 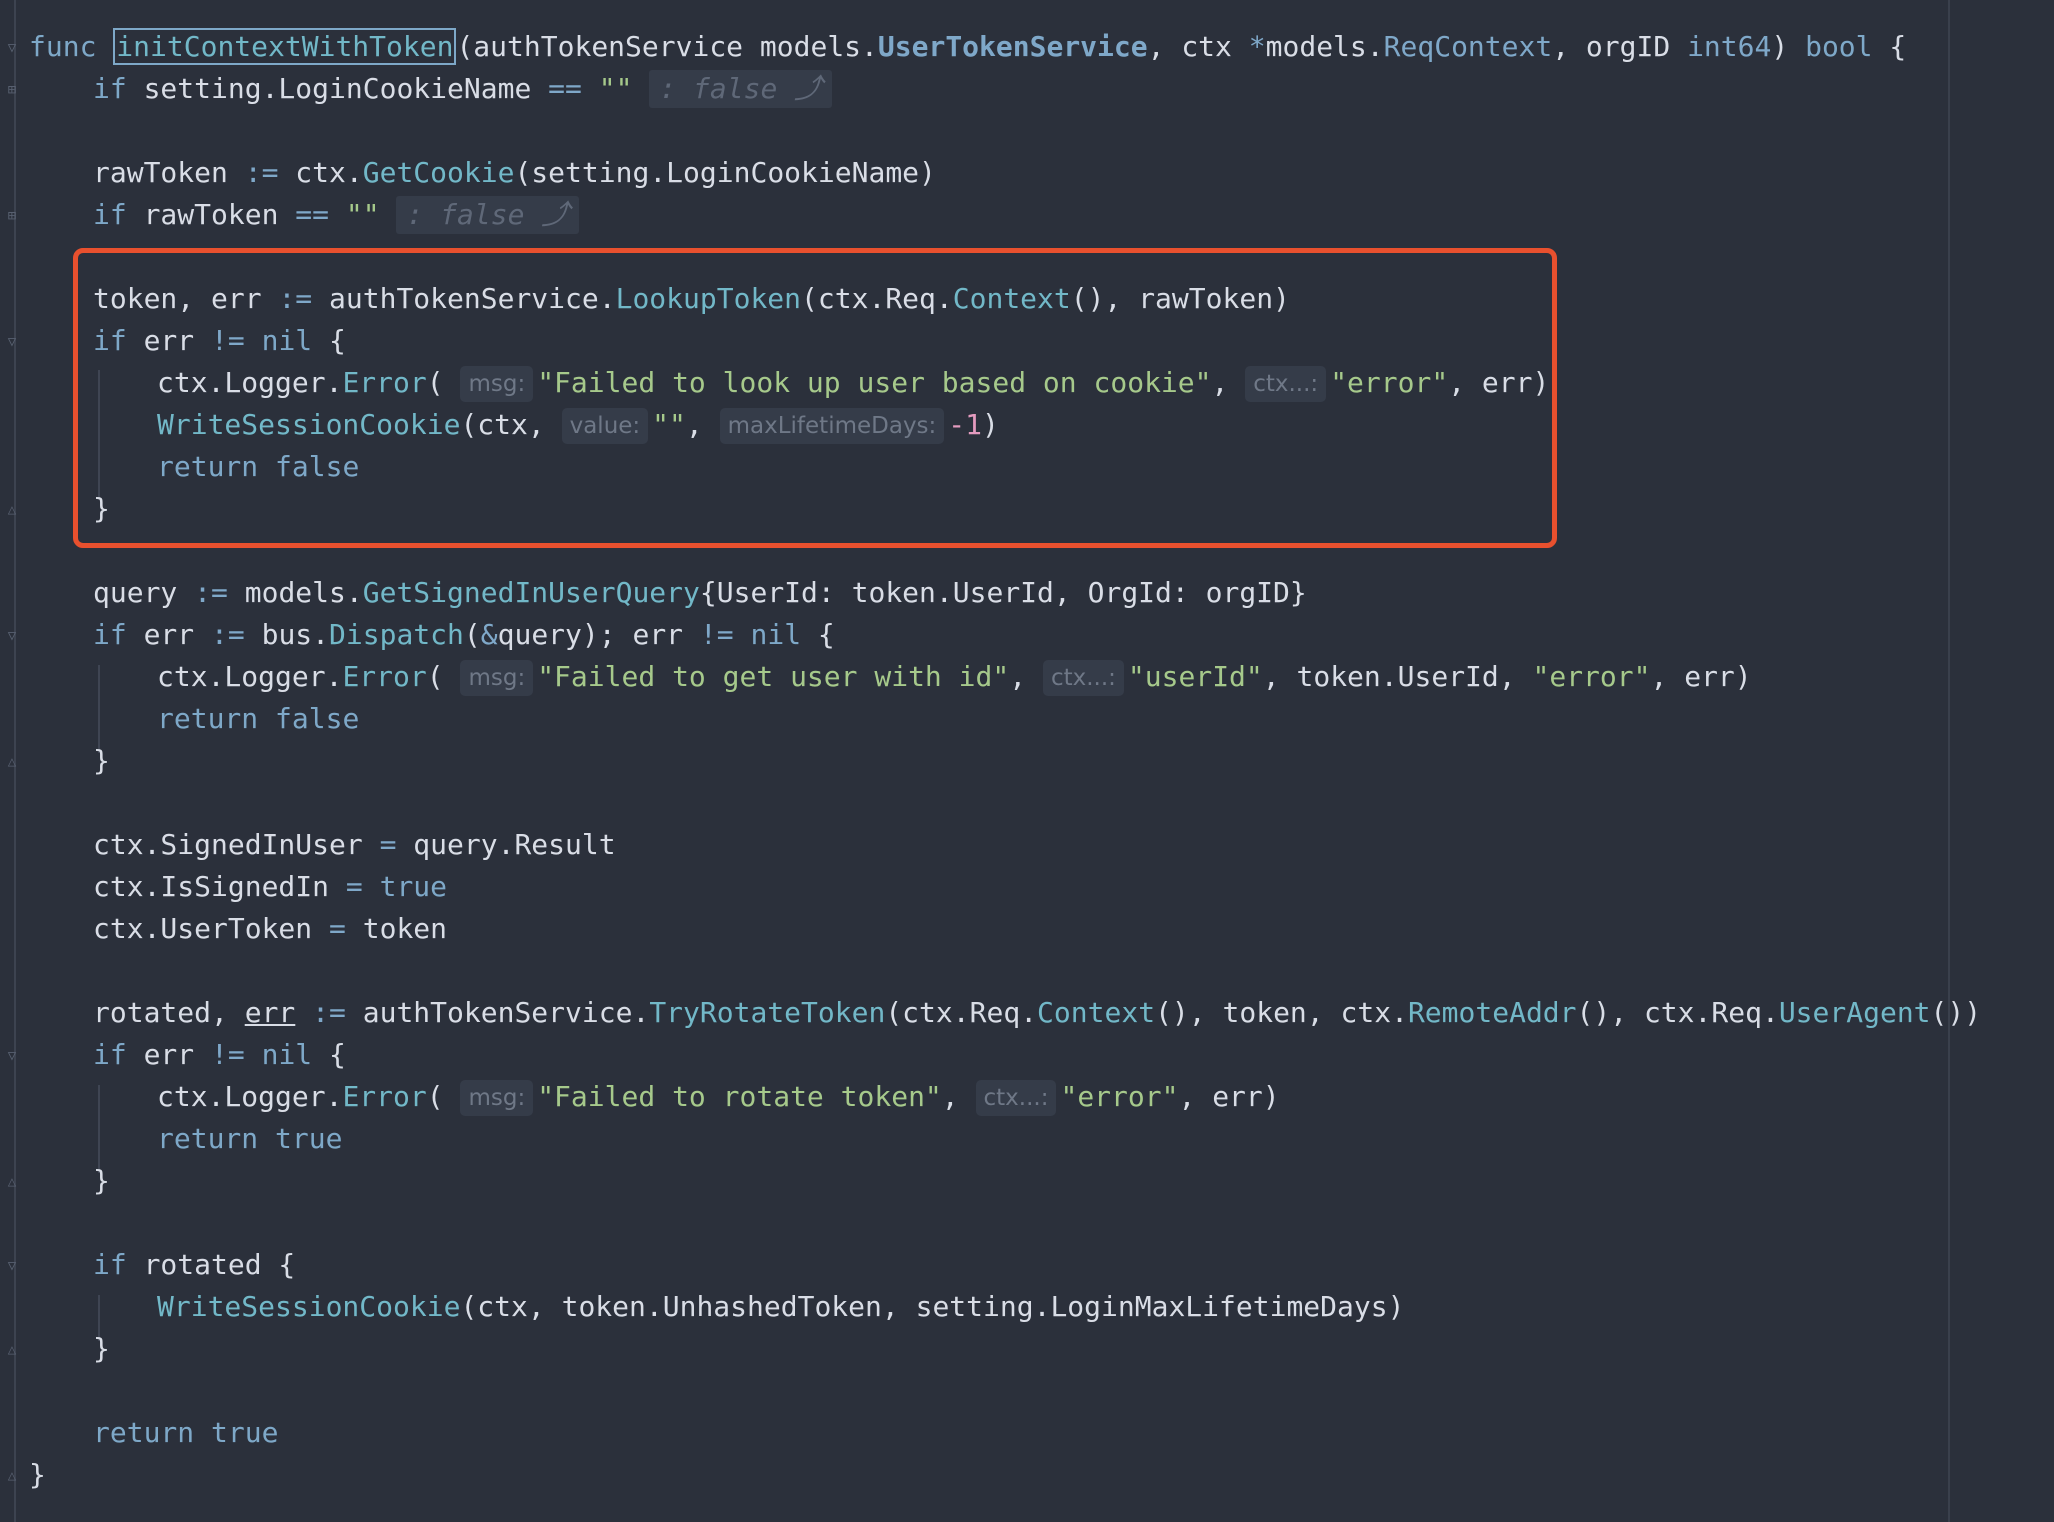 What do you see at coordinates (270, 886) in the screenshot?
I see `code-line: ctx.IsSignedIn = true` at bounding box center [270, 886].